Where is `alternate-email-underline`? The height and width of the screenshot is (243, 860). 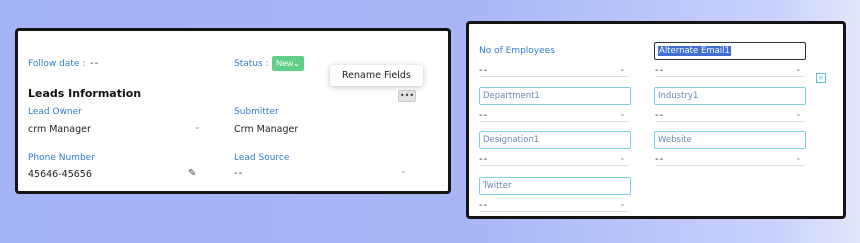 alternate-email-underline is located at coordinates (730, 76).